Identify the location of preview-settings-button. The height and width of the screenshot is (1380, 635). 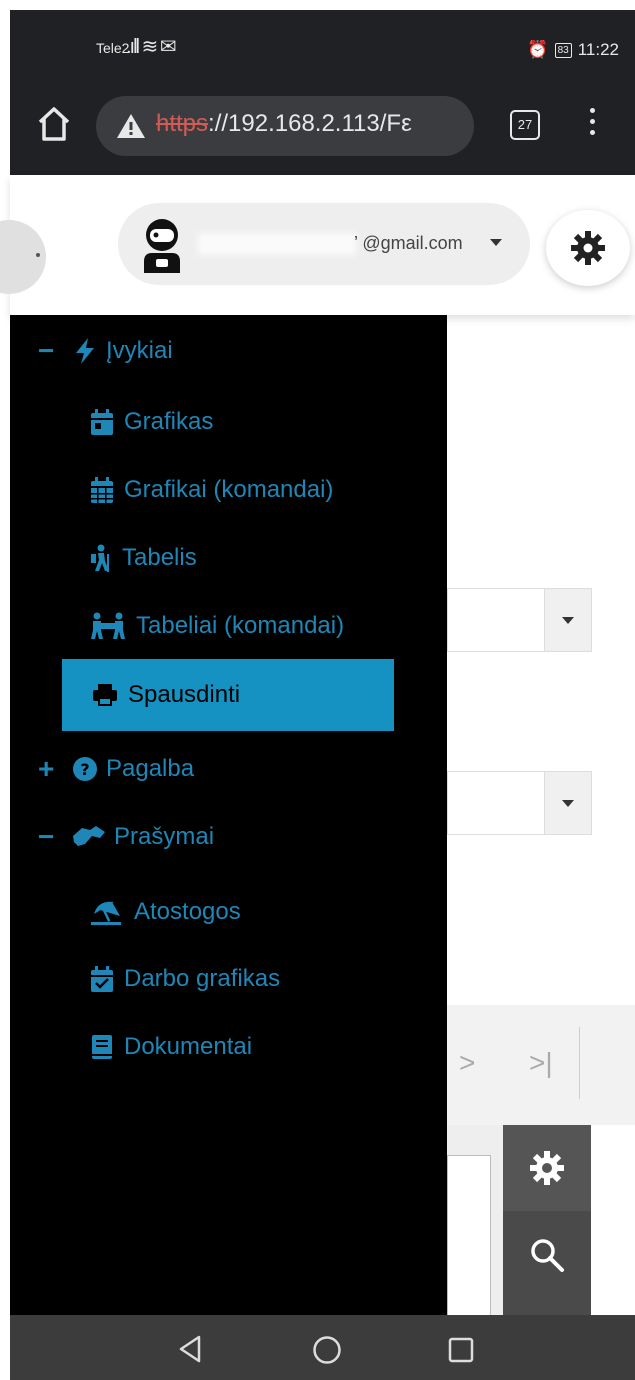
(547, 1168).